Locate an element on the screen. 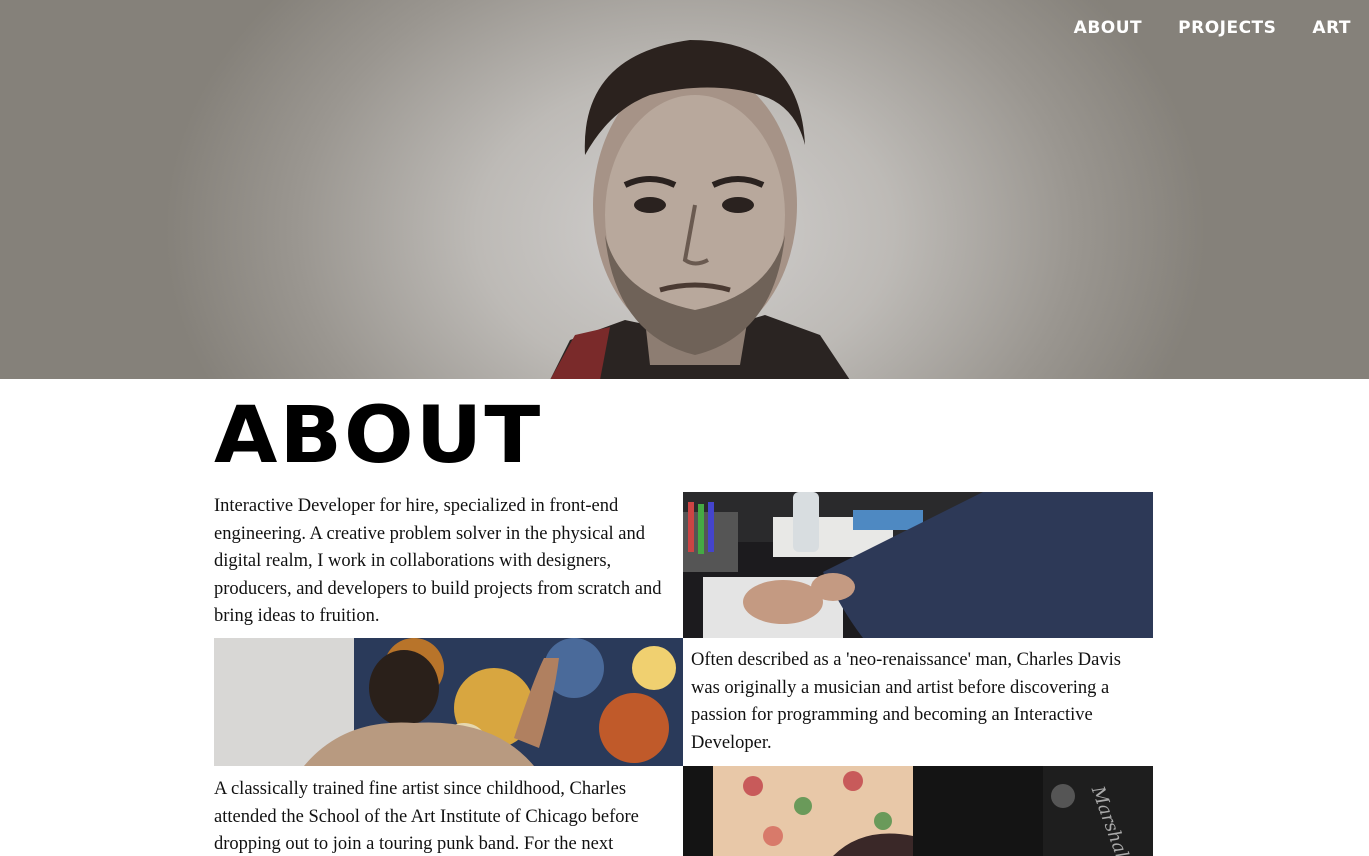  nav-item-projects: PROJECTS is located at coordinates (1227, 28).